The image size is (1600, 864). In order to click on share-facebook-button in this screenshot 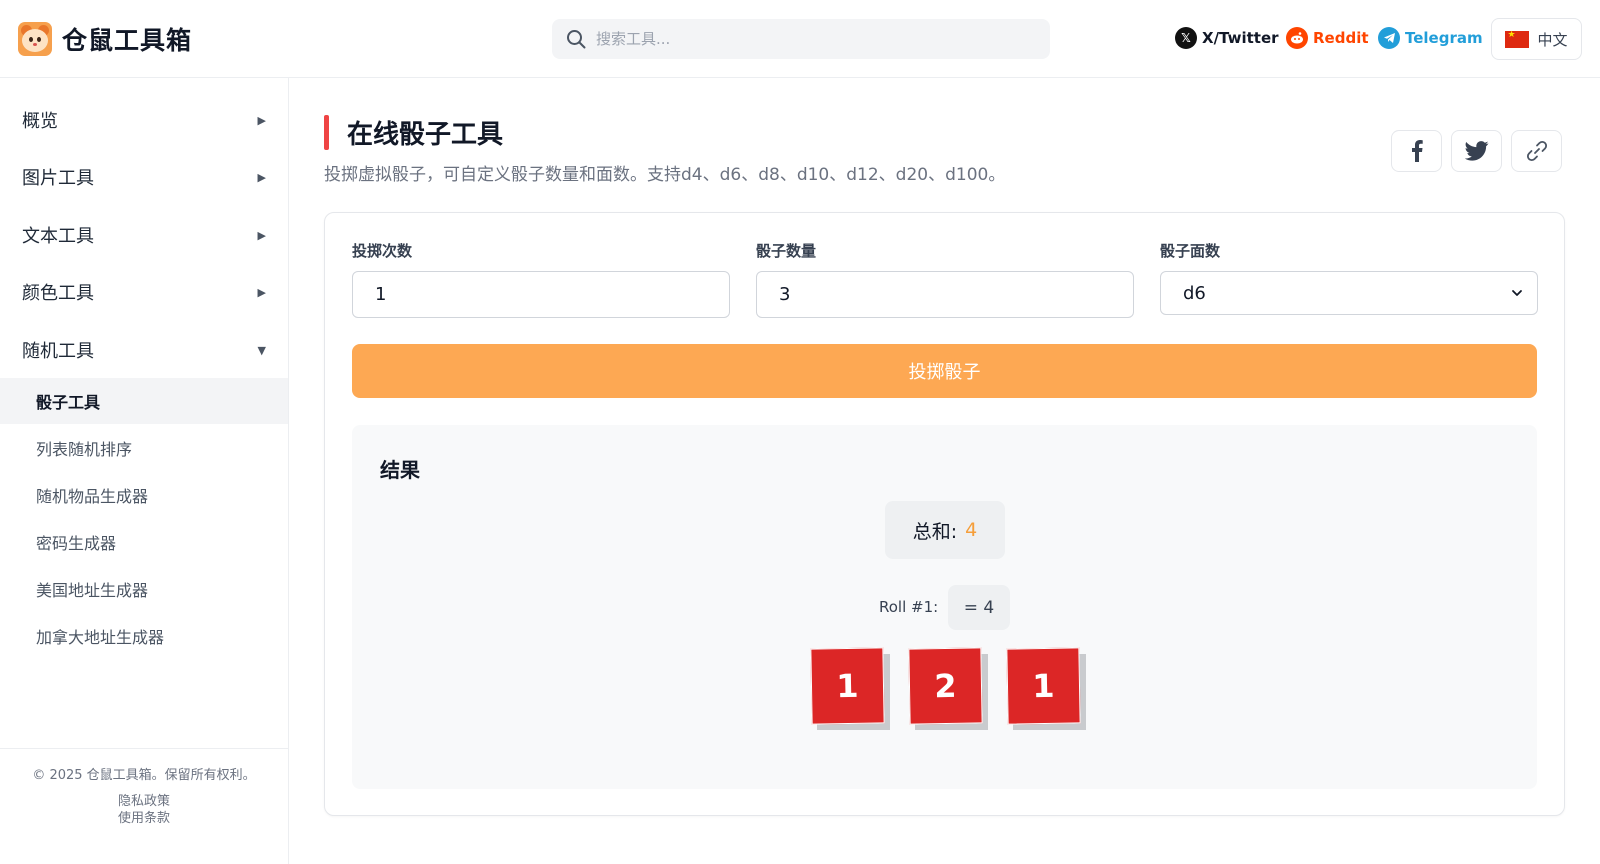, I will do `click(1416, 151)`.